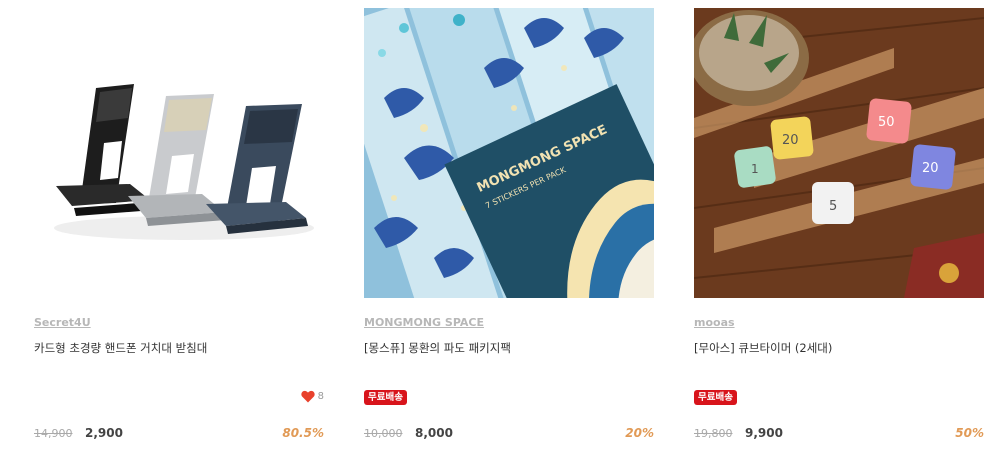 This screenshot has width=1001, height=458. I want to click on original-price: 19,800, so click(713, 433).